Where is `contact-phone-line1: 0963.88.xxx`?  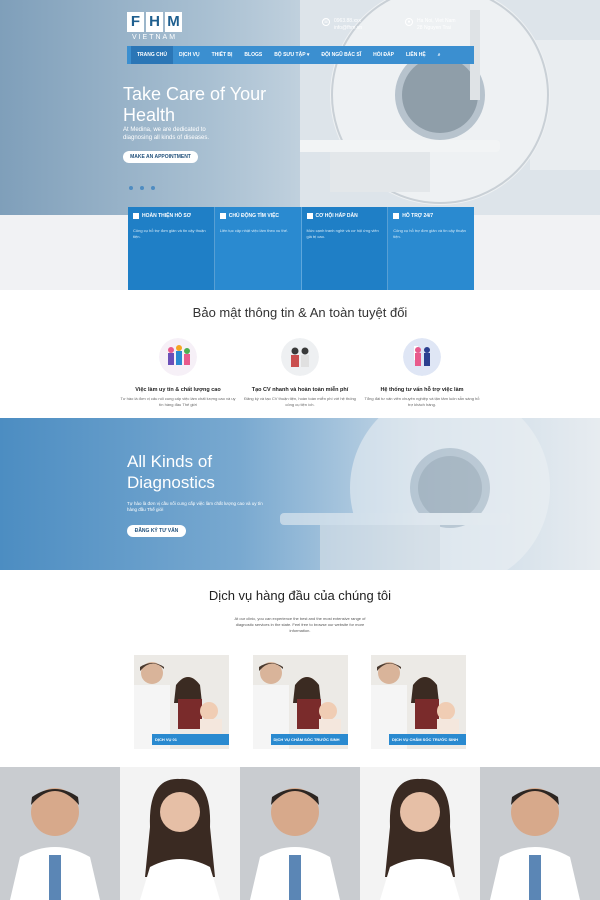
contact-phone-line1: 0963.88.xxx is located at coordinates (347, 21).